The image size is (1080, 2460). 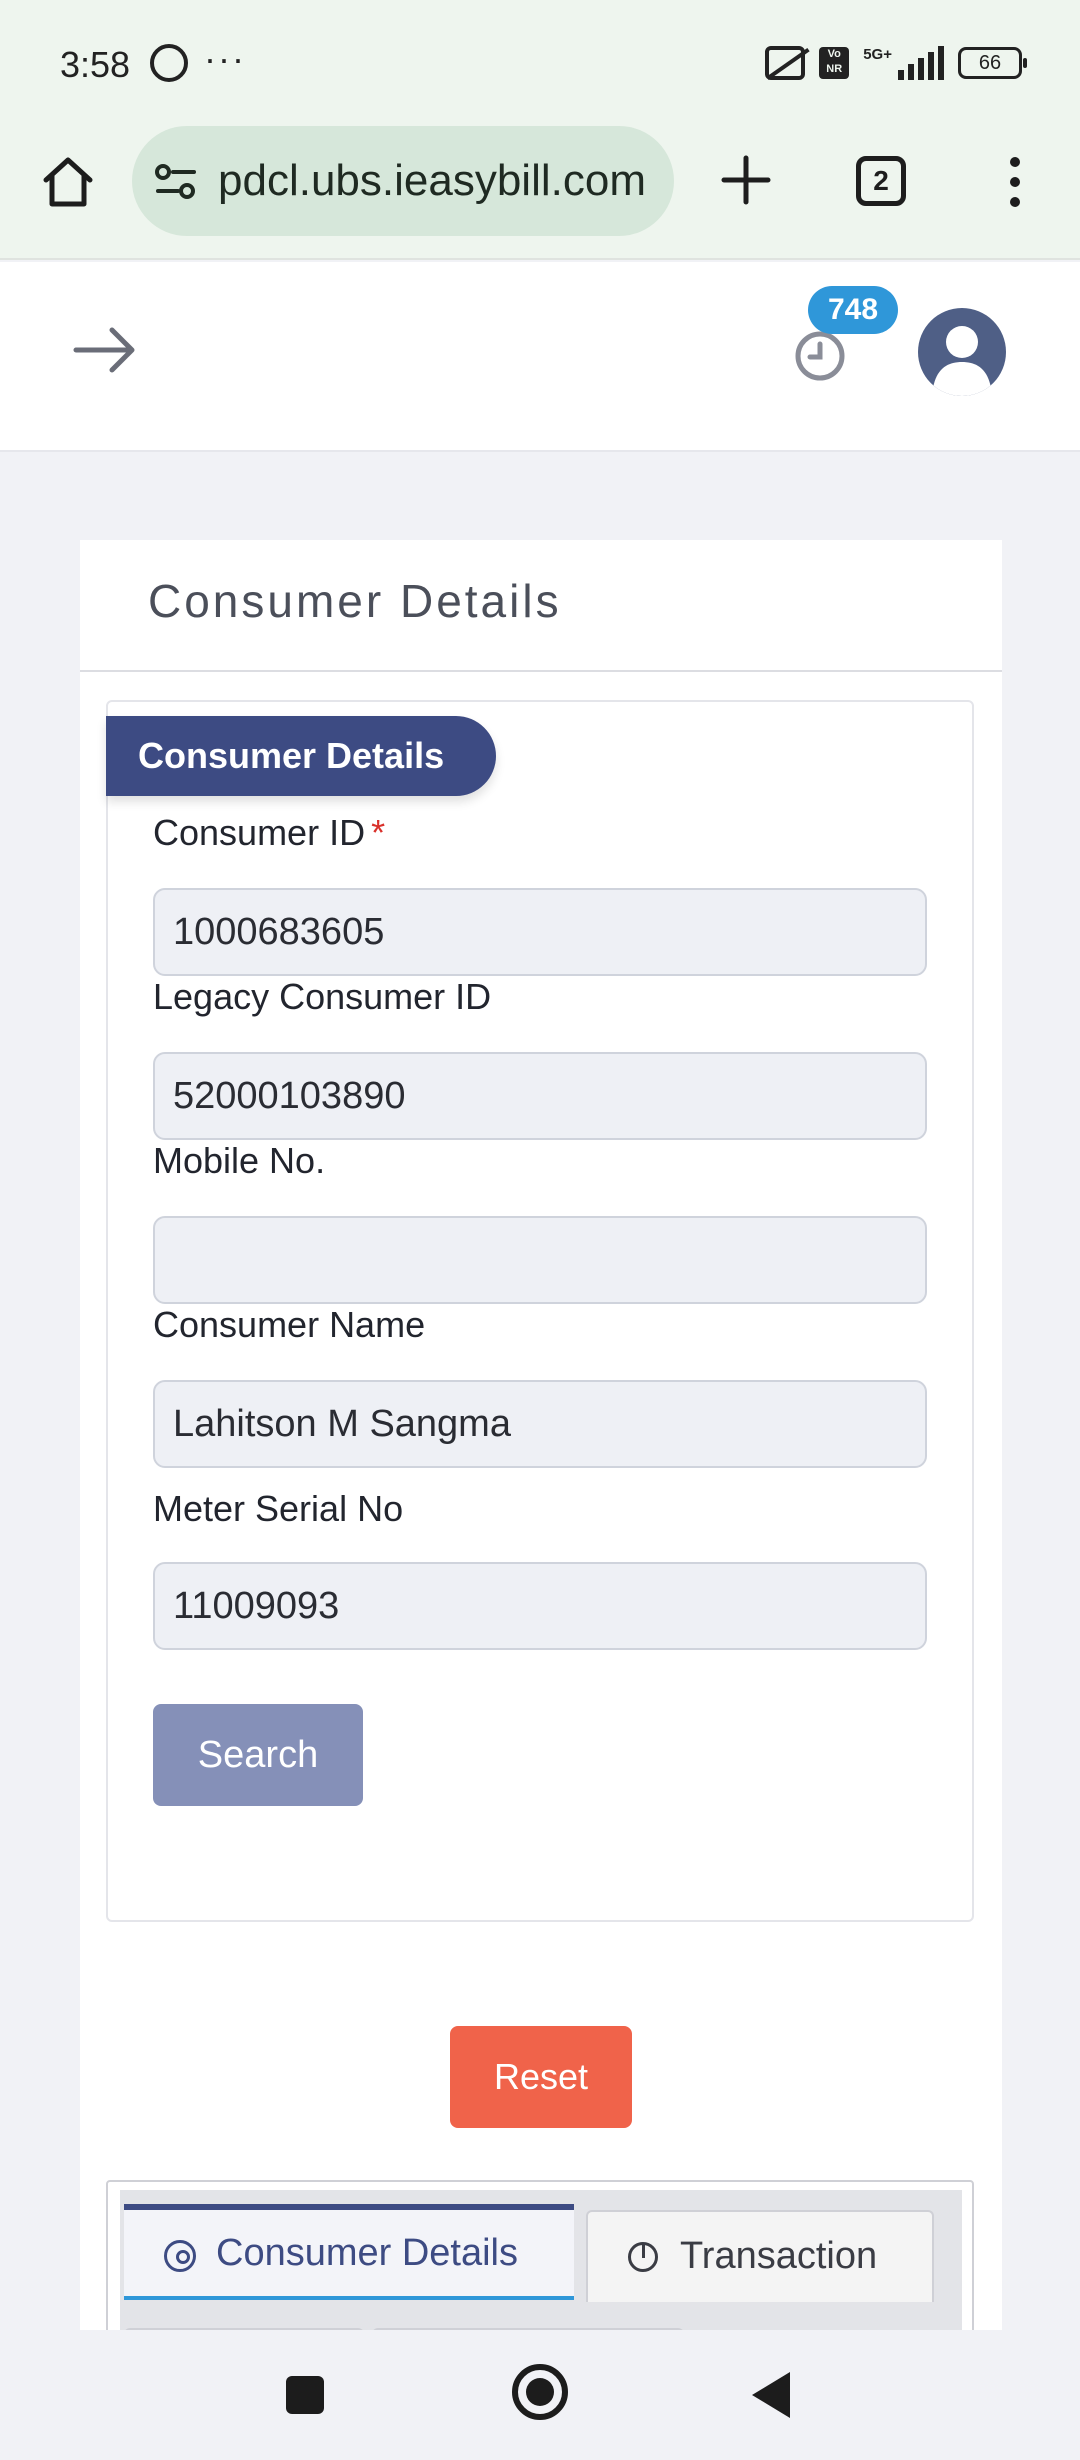 What do you see at coordinates (239, 1160) in the screenshot?
I see `mobile-no-label: Mobile No.` at bounding box center [239, 1160].